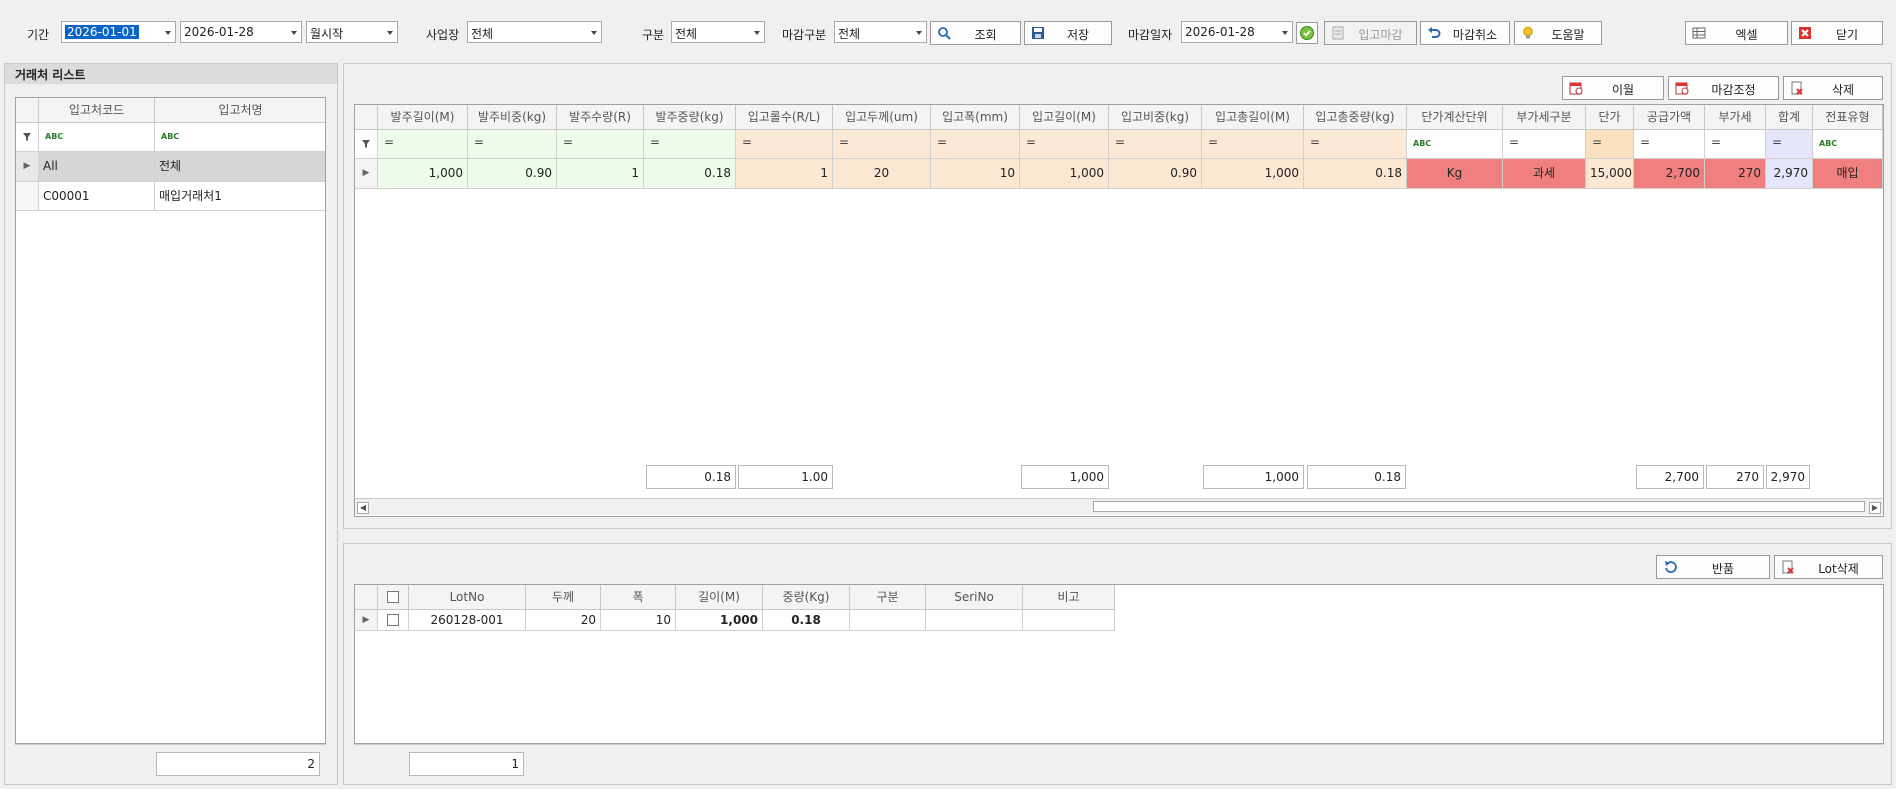  I want to click on lot-cell: 10, so click(638, 620).